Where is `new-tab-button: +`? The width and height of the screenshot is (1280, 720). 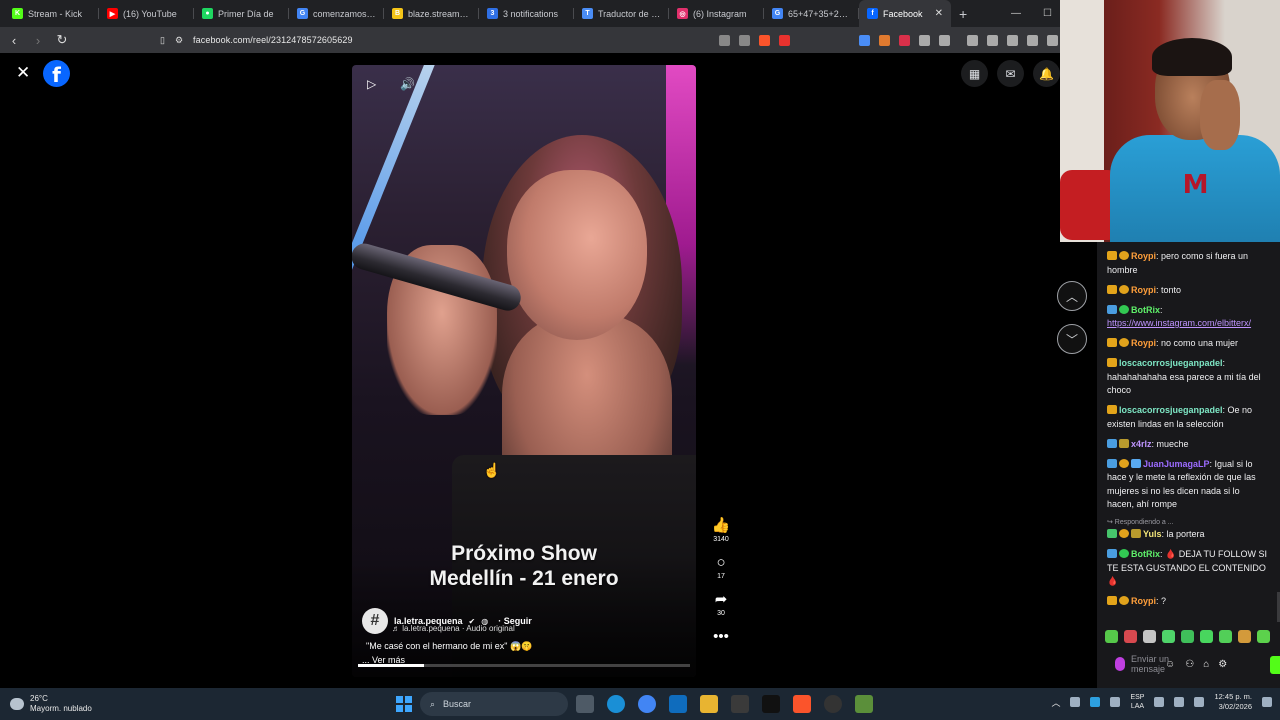 new-tab-button: + is located at coordinates (963, 14).